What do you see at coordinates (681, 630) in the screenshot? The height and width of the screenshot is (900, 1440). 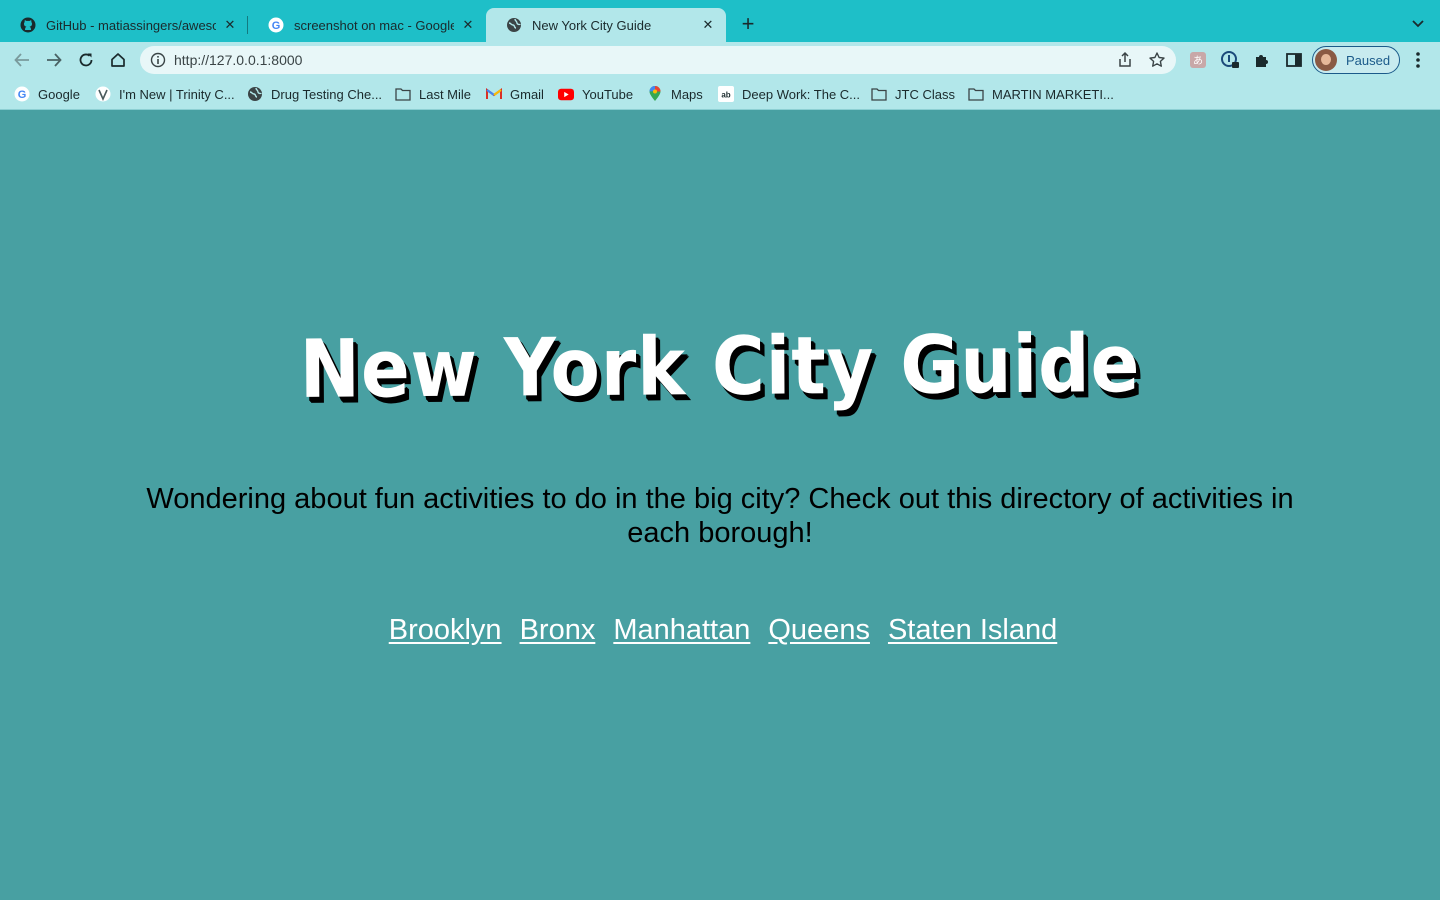 I see `borough-link-manhattan: Manhattan` at bounding box center [681, 630].